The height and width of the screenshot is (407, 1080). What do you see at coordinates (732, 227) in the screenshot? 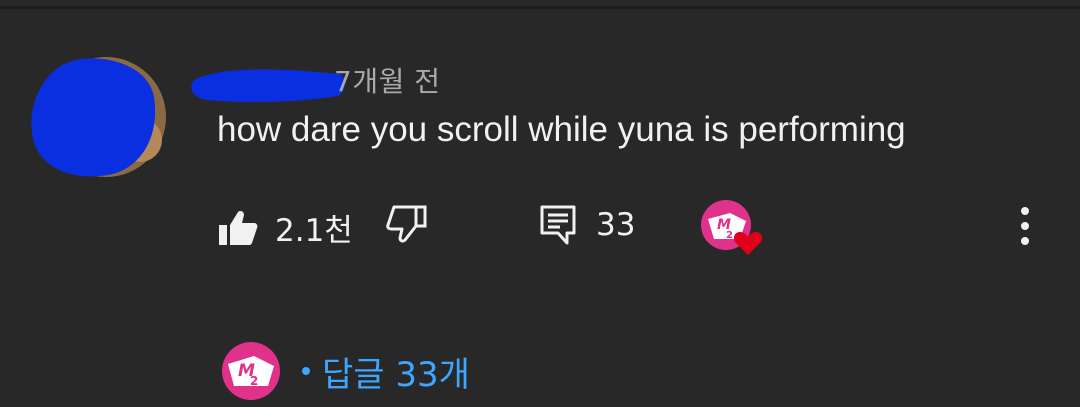
I see `creator-heart-icon: M 2` at bounding box center [732, 227].